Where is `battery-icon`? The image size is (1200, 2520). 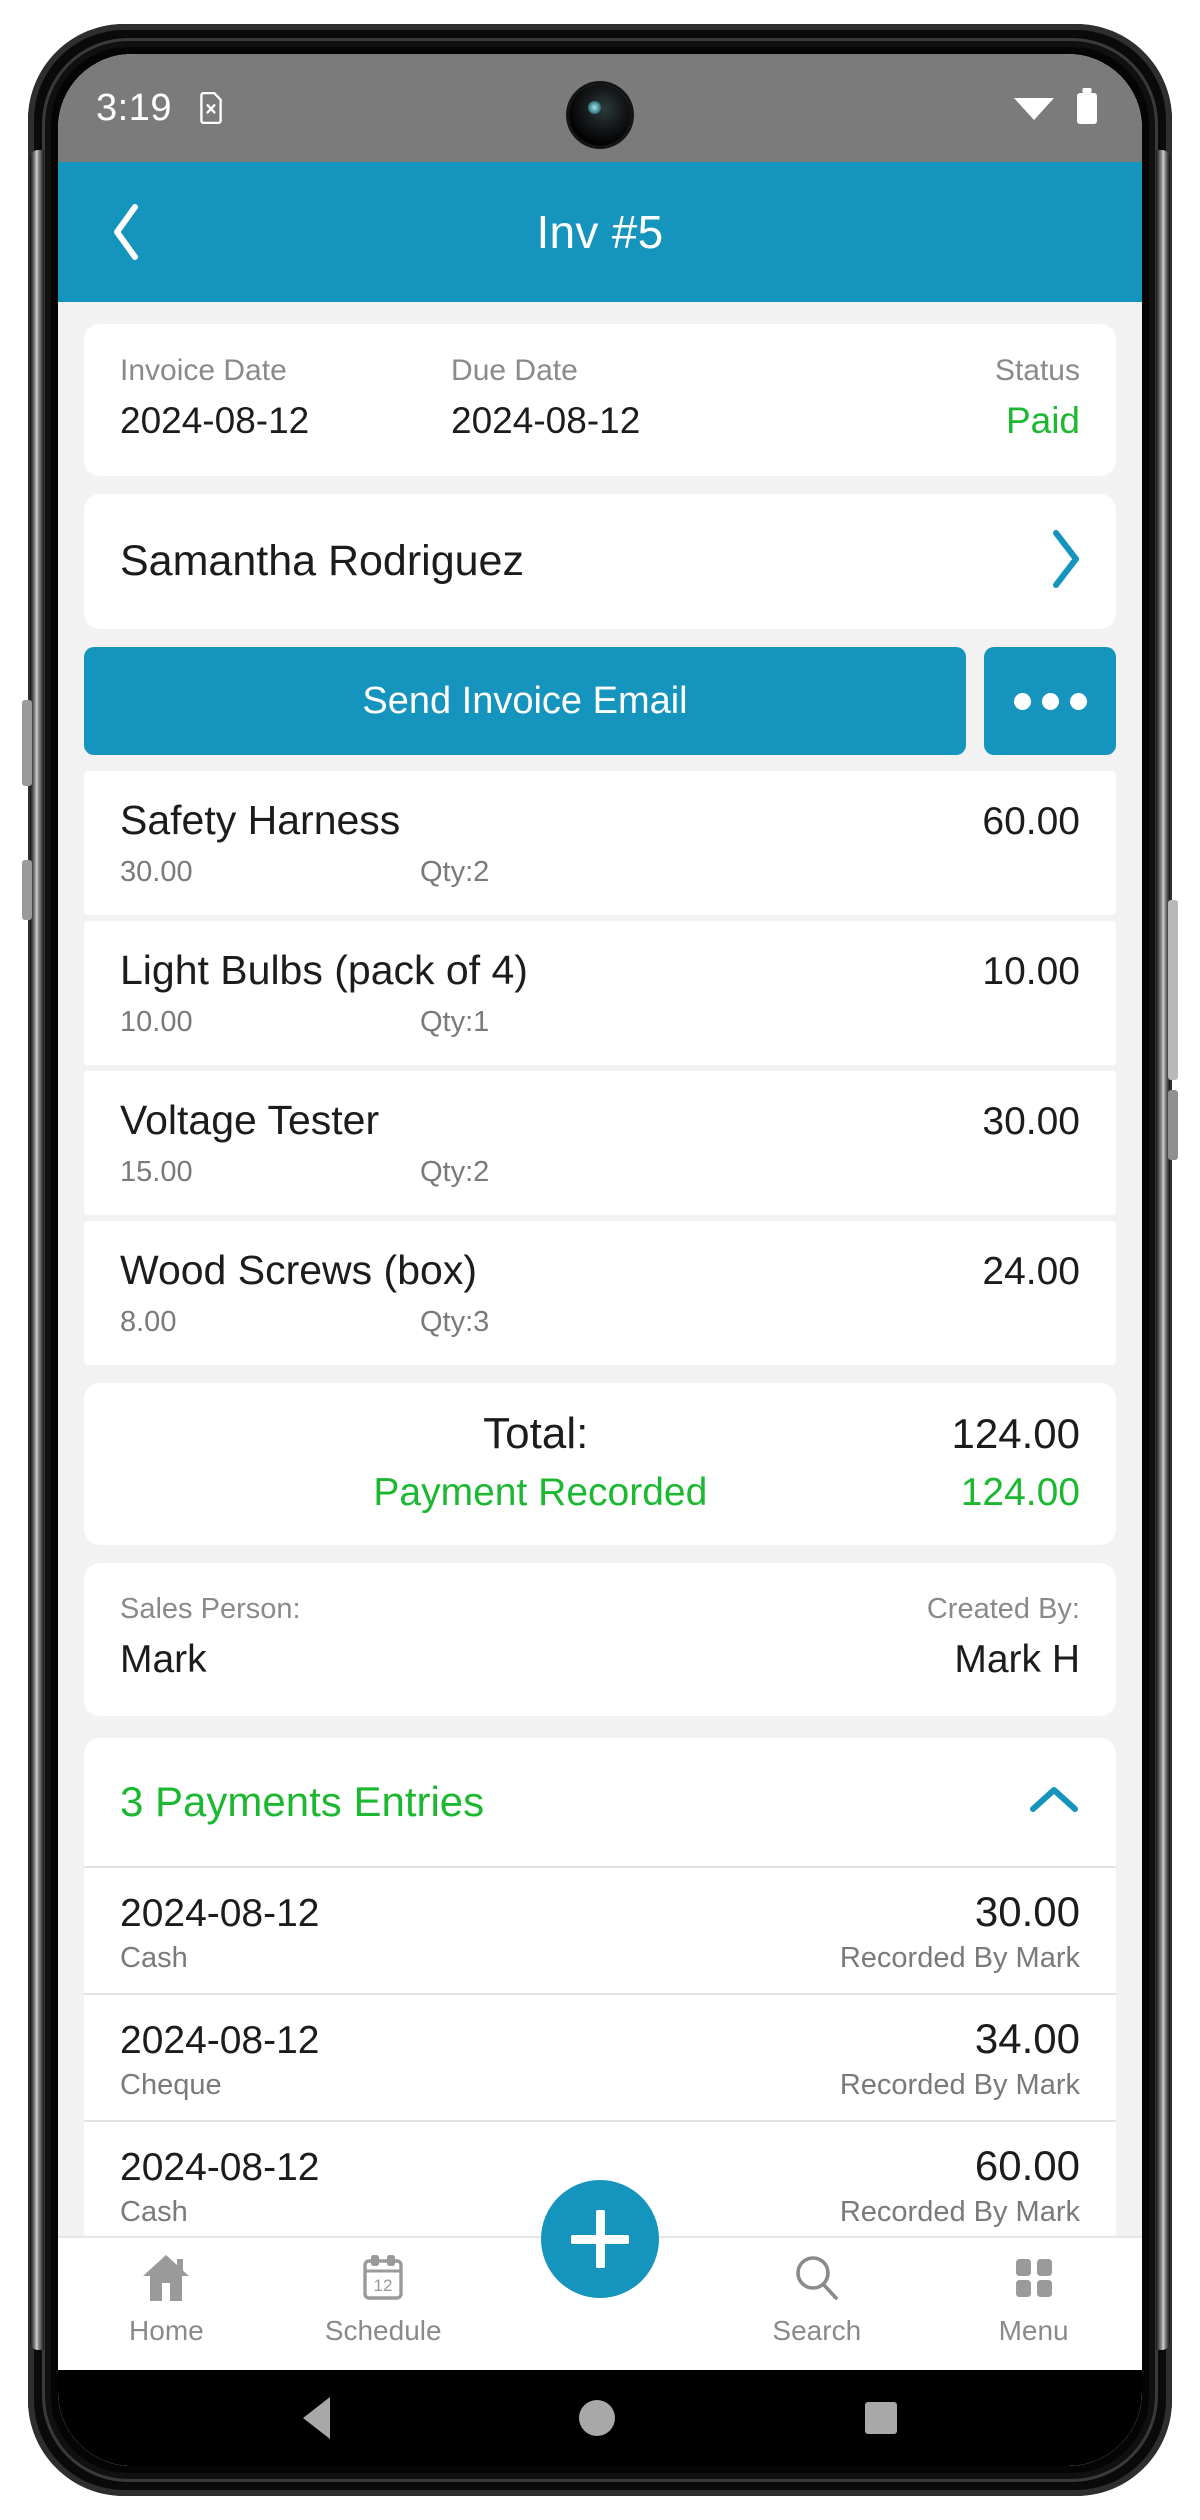
battery-icon is located at coordinates (1087, 108).